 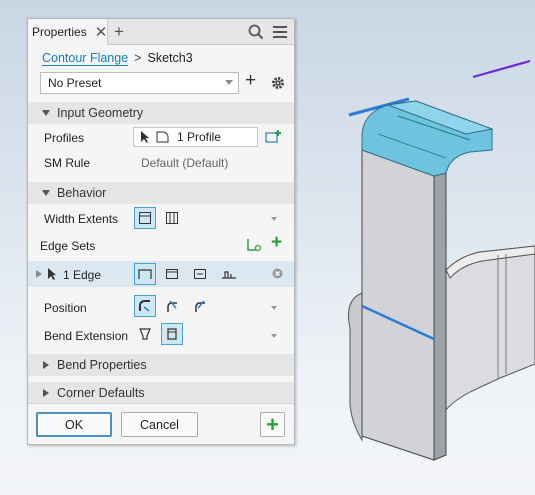 I want to click on bend-extension-label: Bend Extension, so click(x=86, y=336).